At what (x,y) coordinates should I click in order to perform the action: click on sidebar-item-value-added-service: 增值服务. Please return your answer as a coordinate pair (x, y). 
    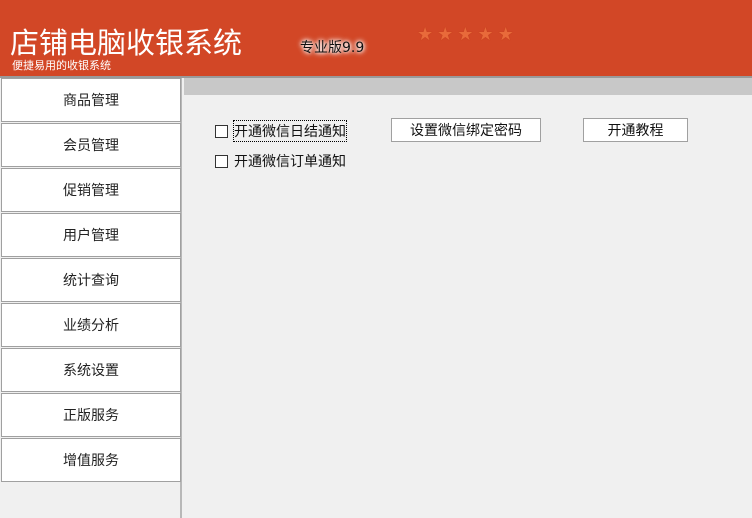
    Looking at the image, I should click on (91, 460).